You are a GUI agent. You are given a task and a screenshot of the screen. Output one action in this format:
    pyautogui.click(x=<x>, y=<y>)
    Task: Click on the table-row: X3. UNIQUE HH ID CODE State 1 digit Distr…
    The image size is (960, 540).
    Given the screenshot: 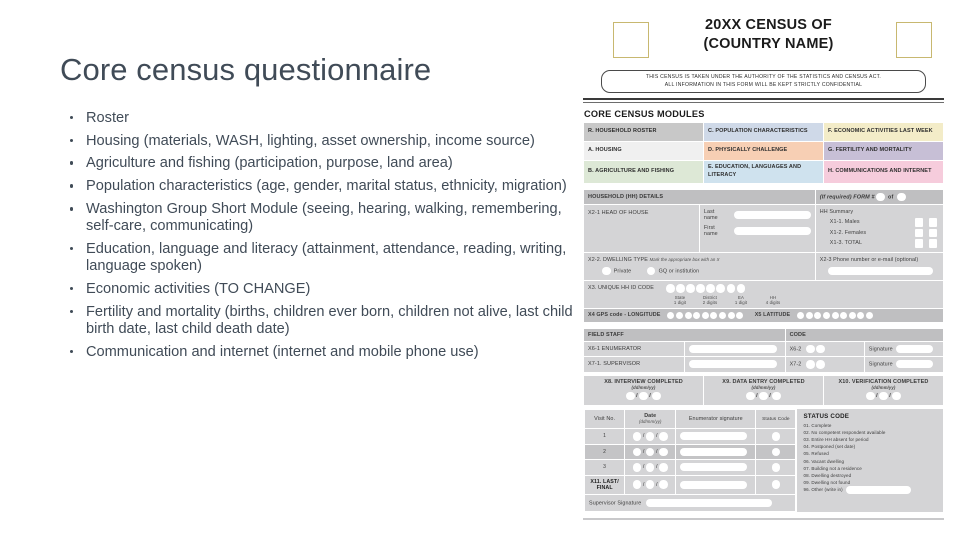 What is the action you would take?
    pyautogui.click(x=763, y=294)
    